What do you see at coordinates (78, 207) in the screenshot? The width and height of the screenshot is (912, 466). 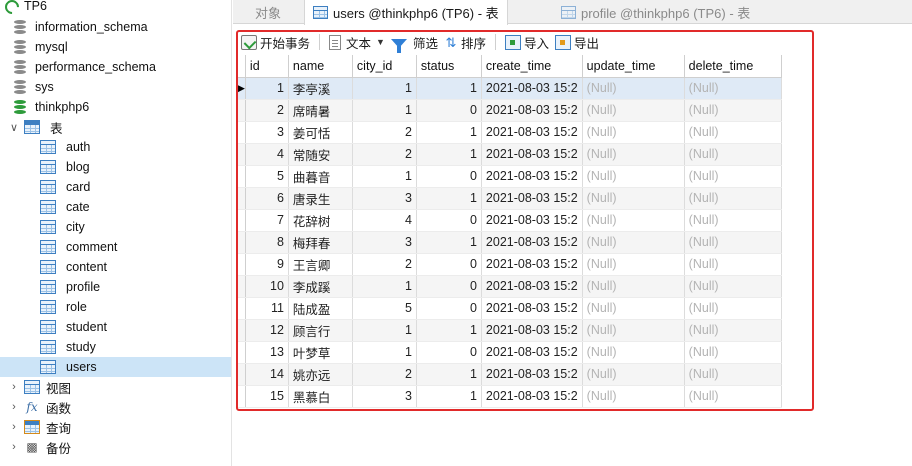 I see `table-label: cate` at bounding box center [78, 207].